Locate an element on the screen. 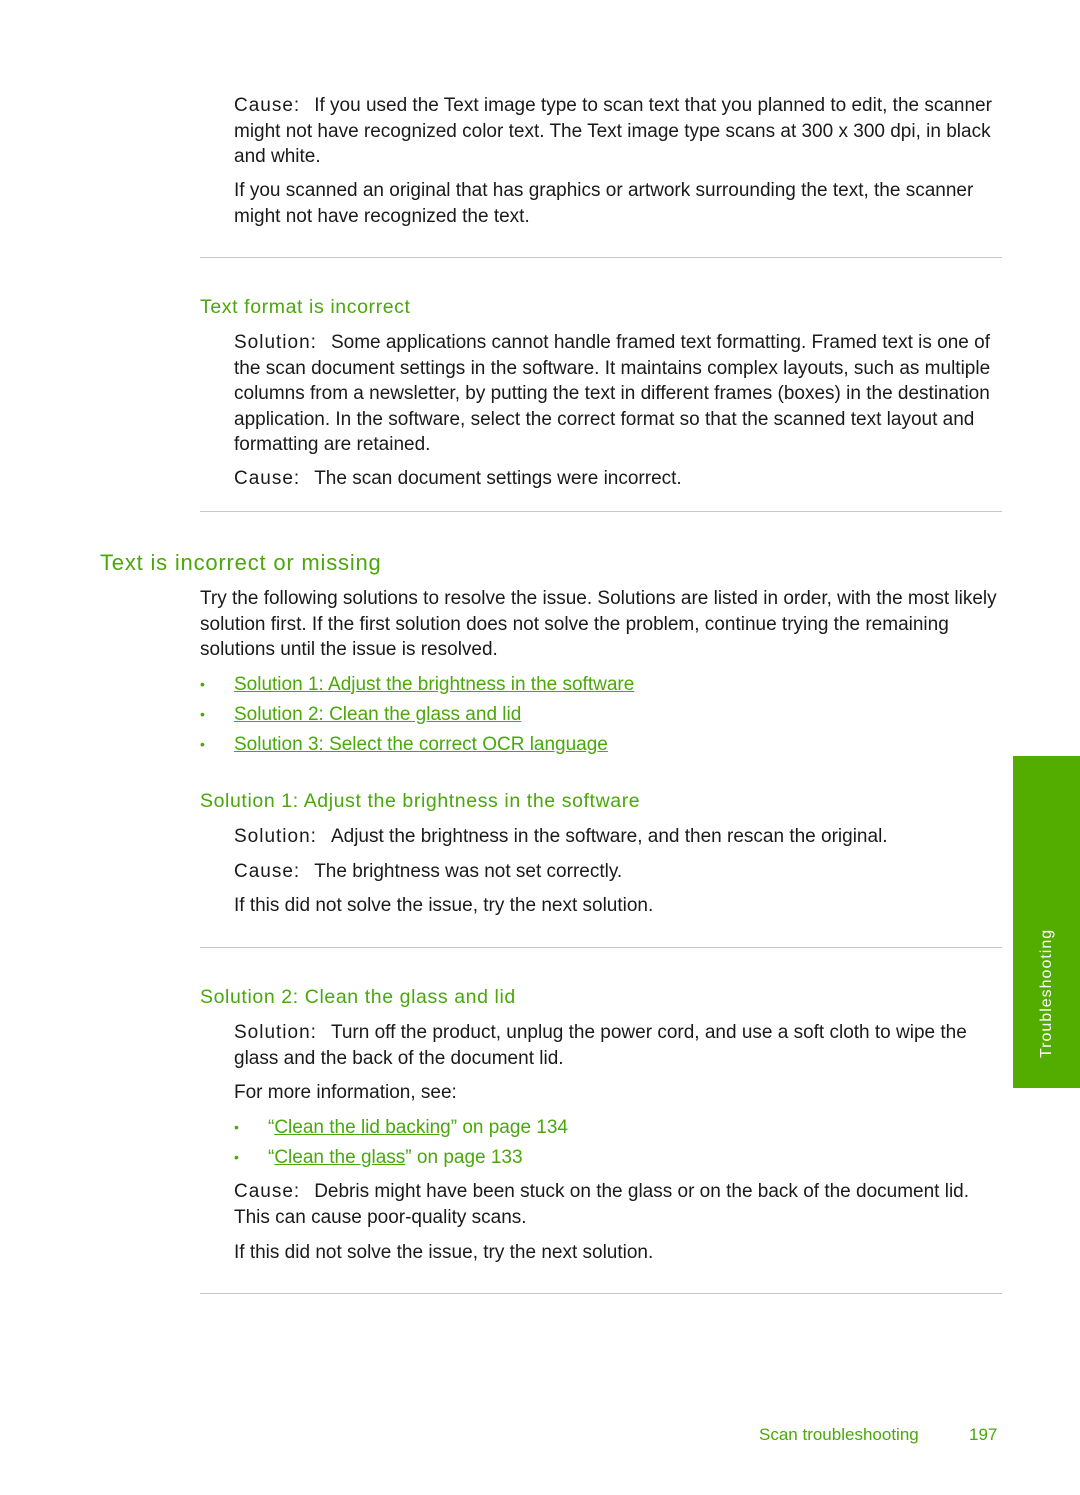  reference-item: • “Clean the glass” on page 133 is located at coordinates (378, 1157).